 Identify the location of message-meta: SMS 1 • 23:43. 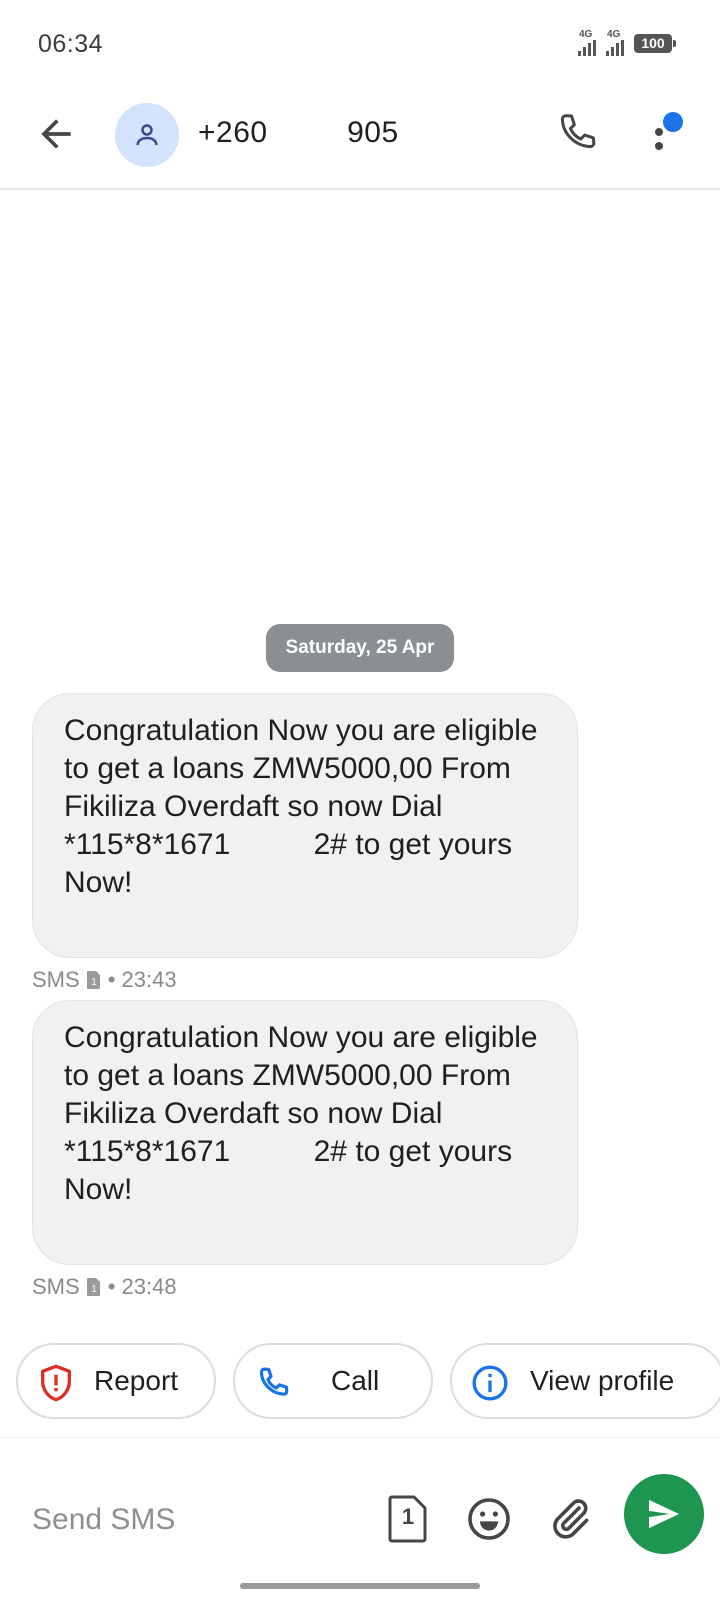
(104, 980).